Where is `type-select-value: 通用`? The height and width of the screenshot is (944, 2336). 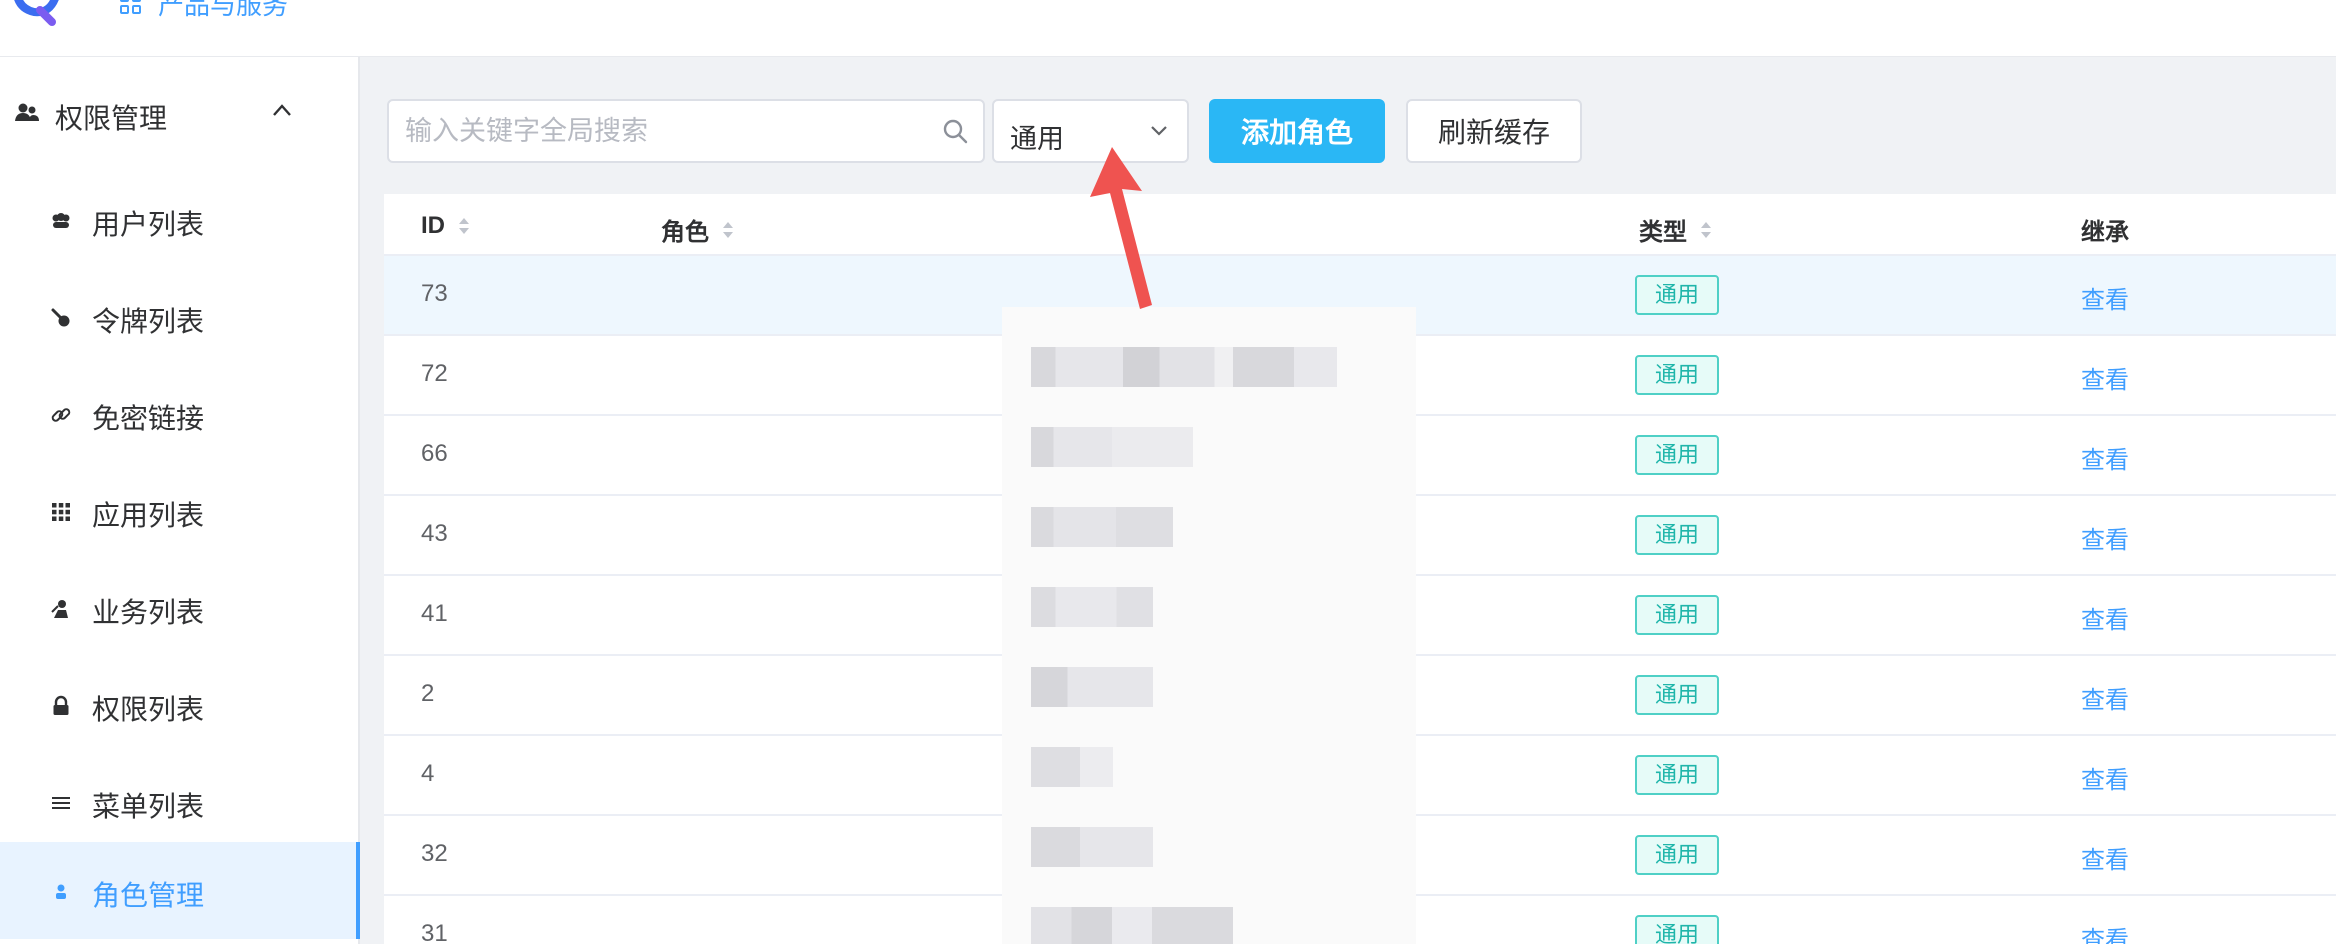
type-select-value: 通用 is located at coordinates (1037, 139).